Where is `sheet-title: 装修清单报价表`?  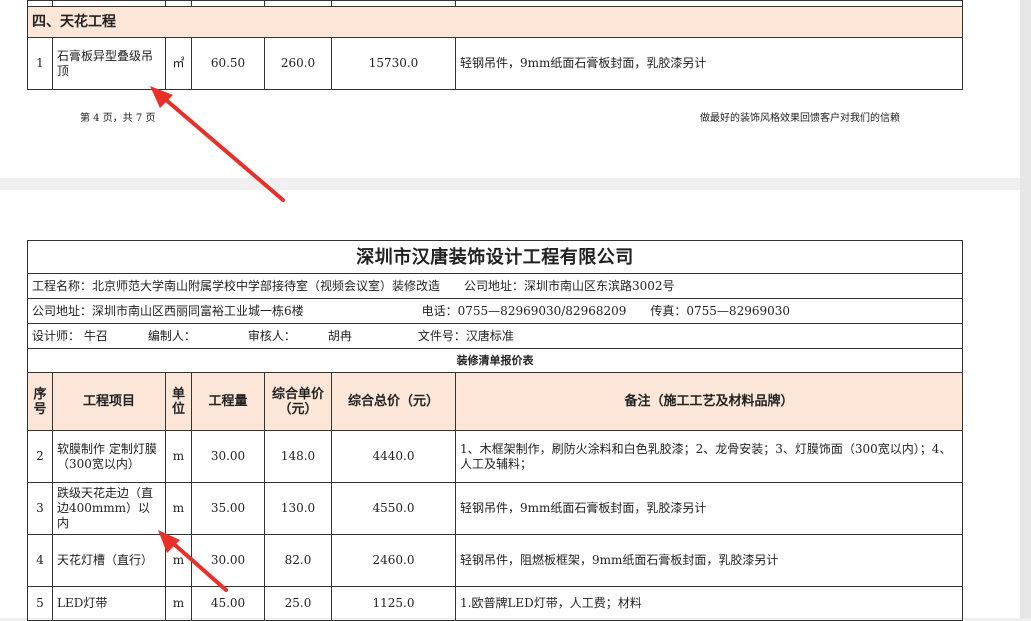
sheet-title: 装修清单报价表 is located at coordinates (495, 360).